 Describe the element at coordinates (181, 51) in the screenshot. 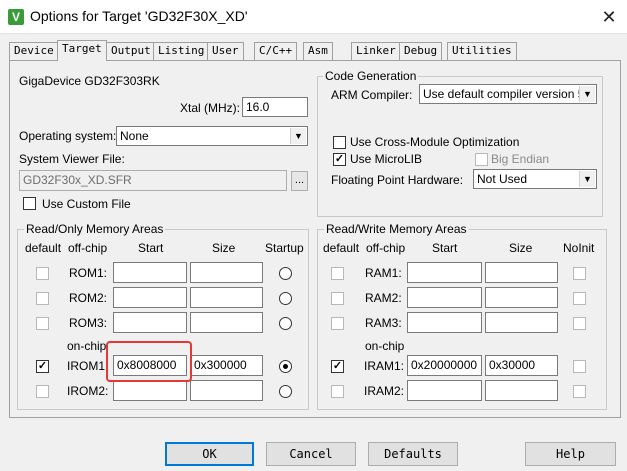

I see `tab-listing: Listing` at that location.